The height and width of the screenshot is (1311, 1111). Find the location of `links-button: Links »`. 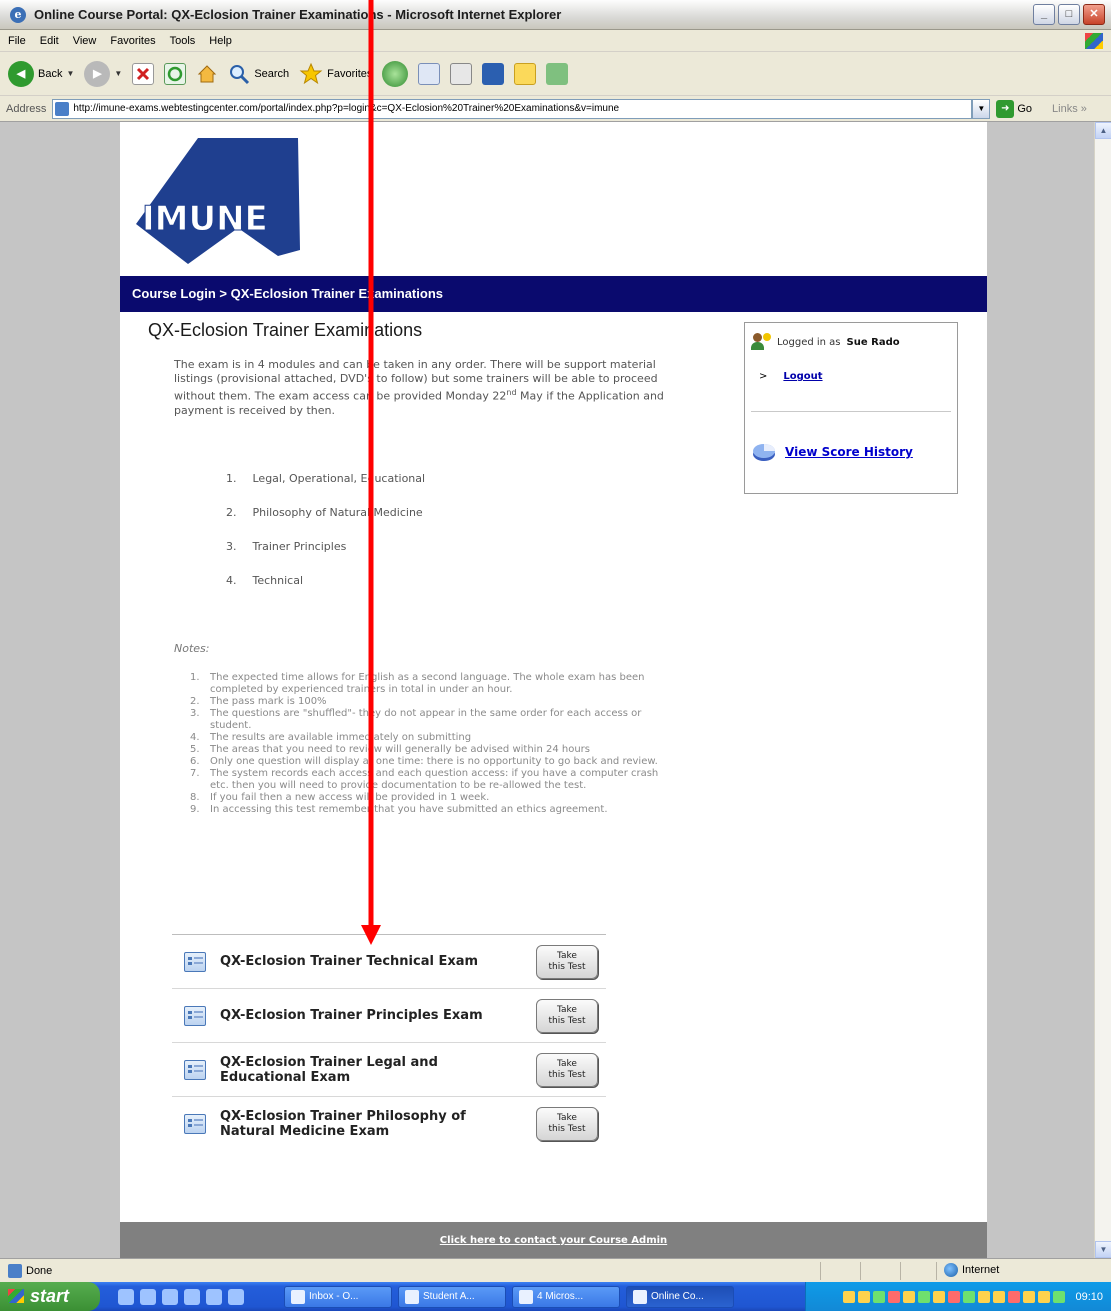

links-button: Links » is located at coordinates (1069, 109).